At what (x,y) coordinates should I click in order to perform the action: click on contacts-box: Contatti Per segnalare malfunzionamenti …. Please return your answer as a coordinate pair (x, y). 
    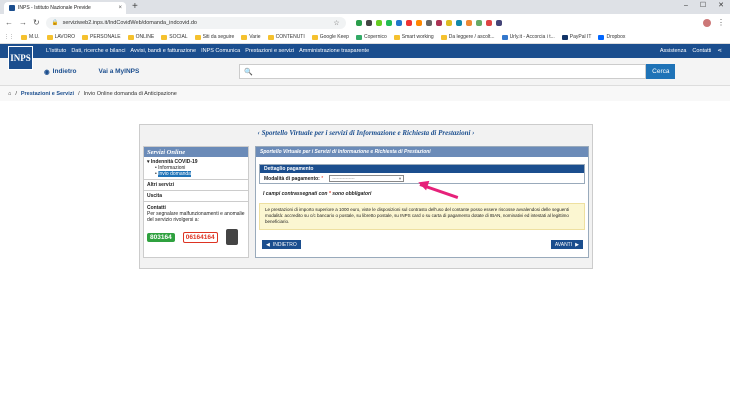
    Looking at the image, I should click on (196, 225).